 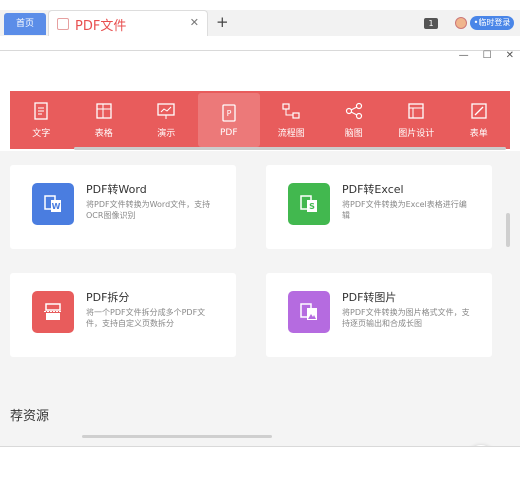 I want to click on card-title: PDF拆分, so click(x=108, y=297).